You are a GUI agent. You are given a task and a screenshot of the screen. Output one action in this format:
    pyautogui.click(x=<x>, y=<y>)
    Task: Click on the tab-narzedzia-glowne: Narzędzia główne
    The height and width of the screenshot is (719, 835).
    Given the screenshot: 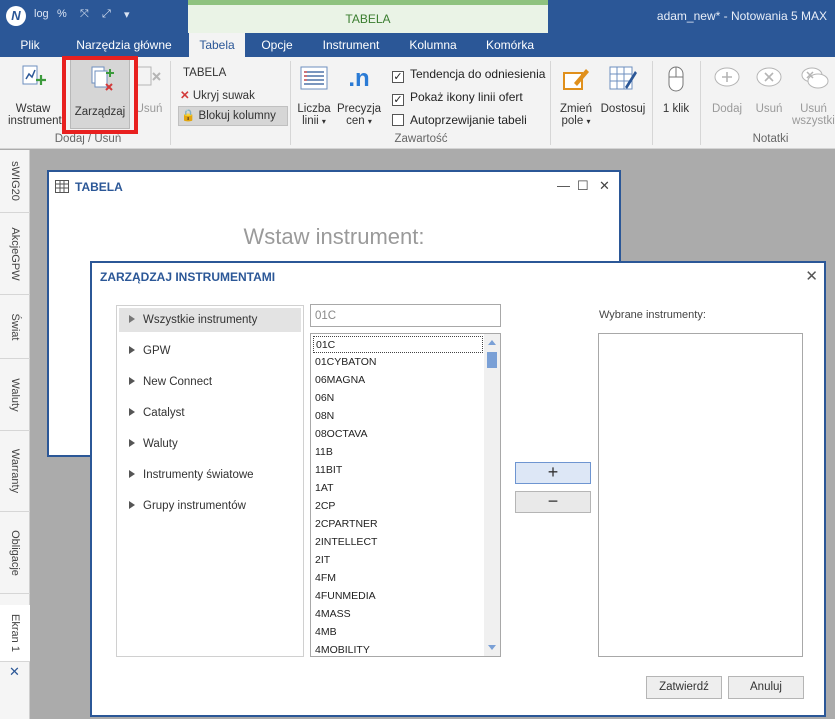 What is the action you would take?
    pyautogui.click(x=124, y=45)
    